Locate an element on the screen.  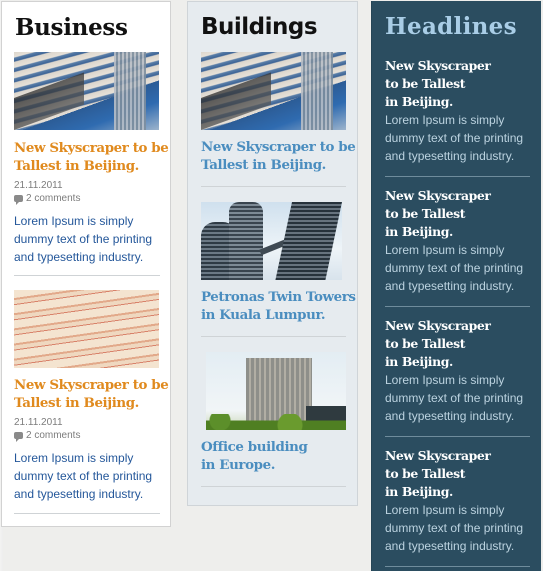
headlines-heading: Headlines is located at coordinates (451, 26).